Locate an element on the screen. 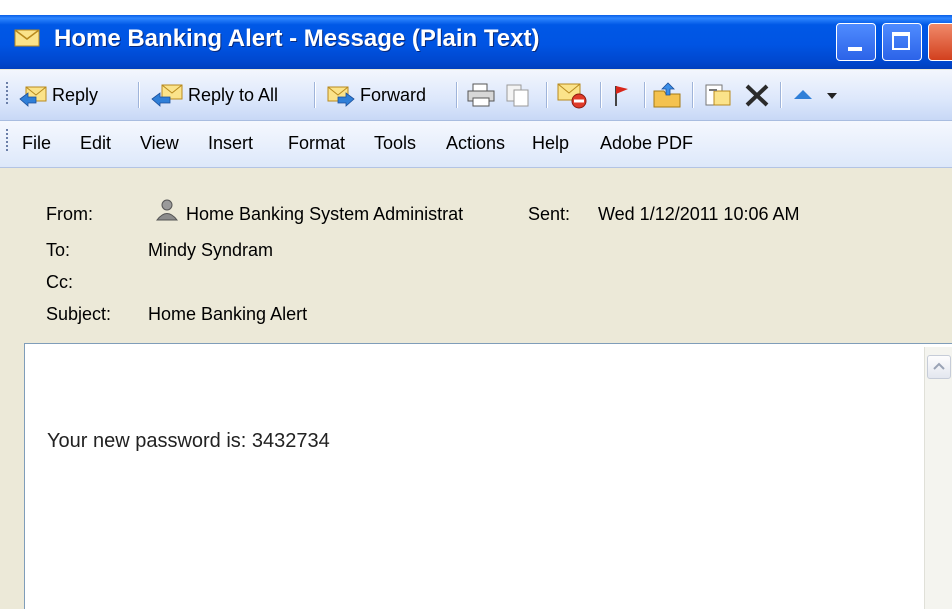  forward-icon is located at coordinates (341, 96).